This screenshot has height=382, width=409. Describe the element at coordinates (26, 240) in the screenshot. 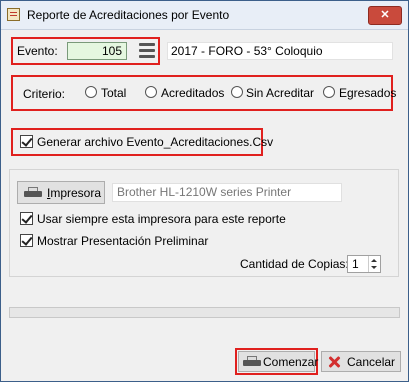

I see `preview-checkbox` at that location.